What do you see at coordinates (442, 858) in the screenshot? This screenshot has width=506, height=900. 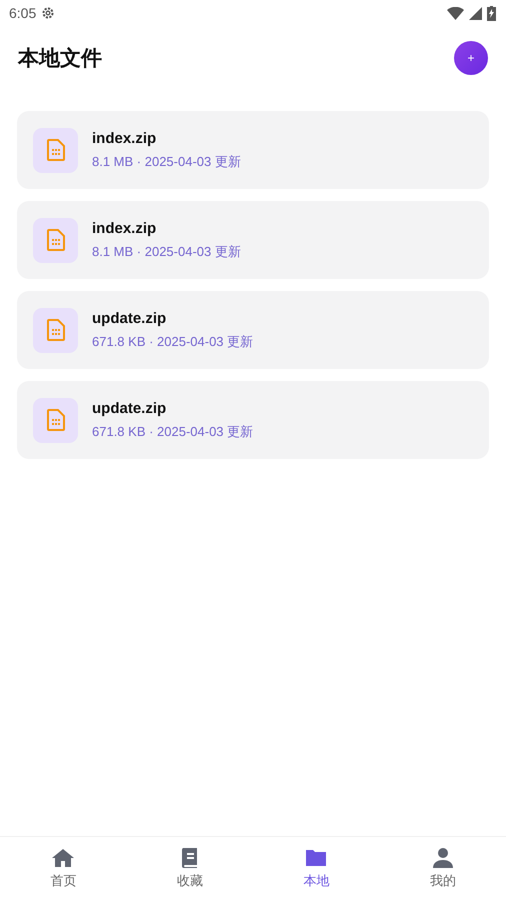 I see `person-icon` at bounding box center [442, 858].